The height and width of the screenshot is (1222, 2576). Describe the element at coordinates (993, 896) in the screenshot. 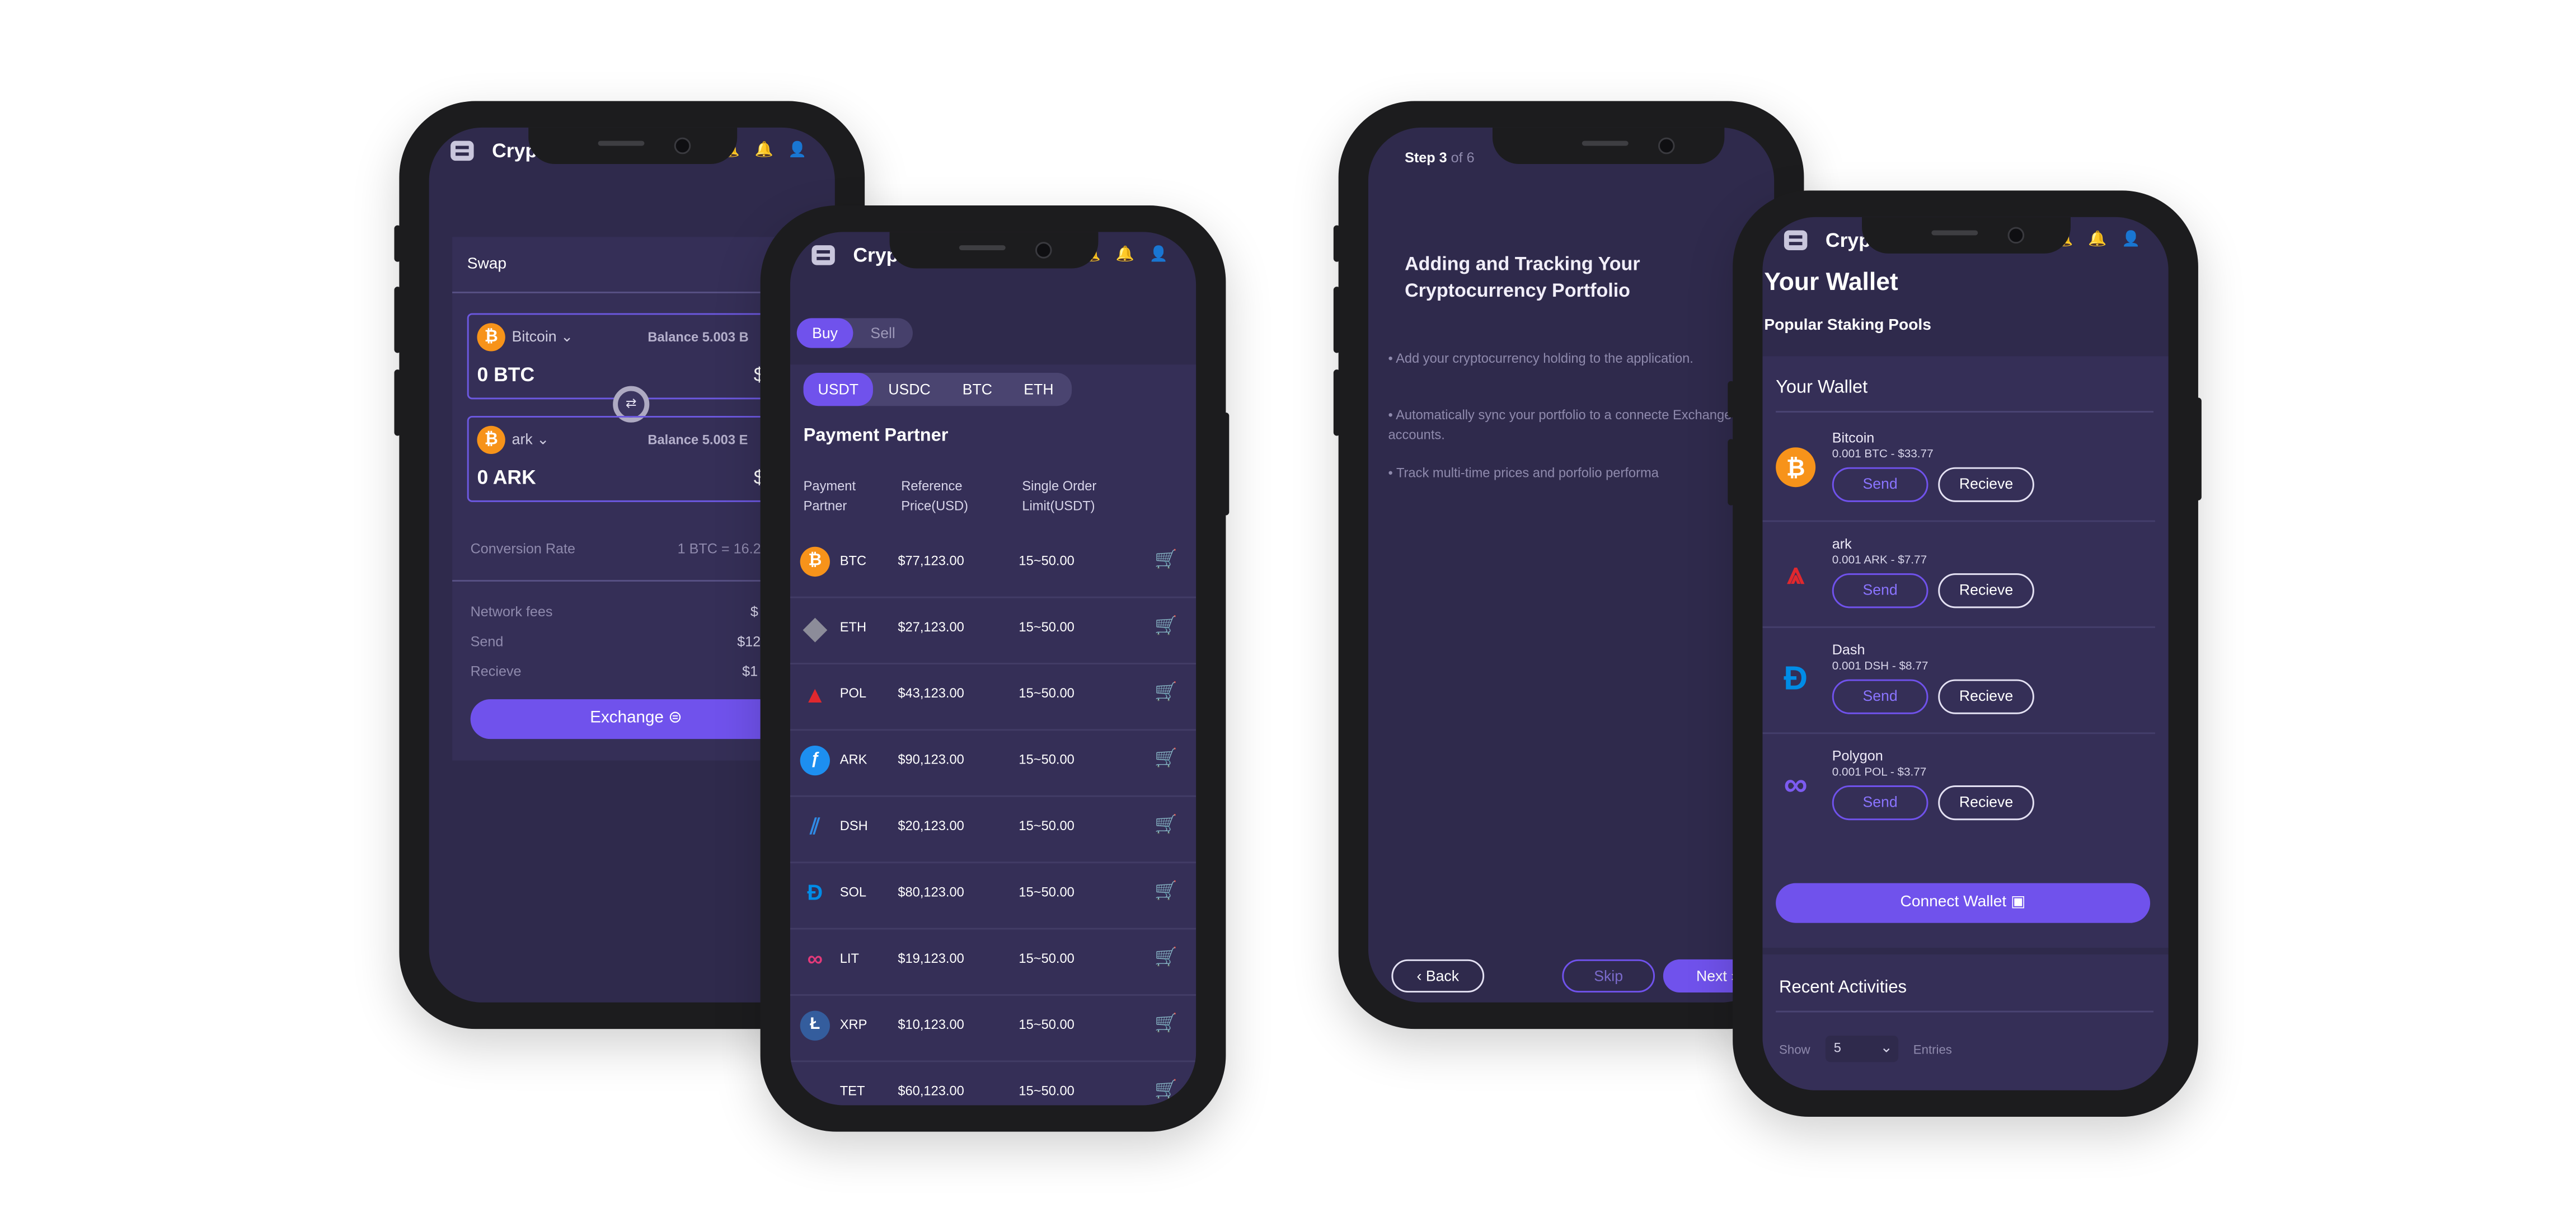

I see `table-row: Ɖ SOL $80,123.00 15~50.00 🛒` at that location.